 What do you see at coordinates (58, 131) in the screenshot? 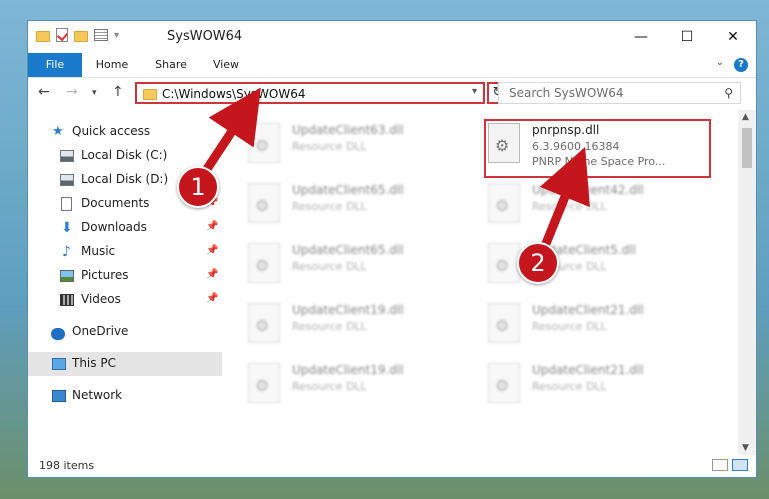
I see `star-icon: ★` at bounding box center [58, 131].